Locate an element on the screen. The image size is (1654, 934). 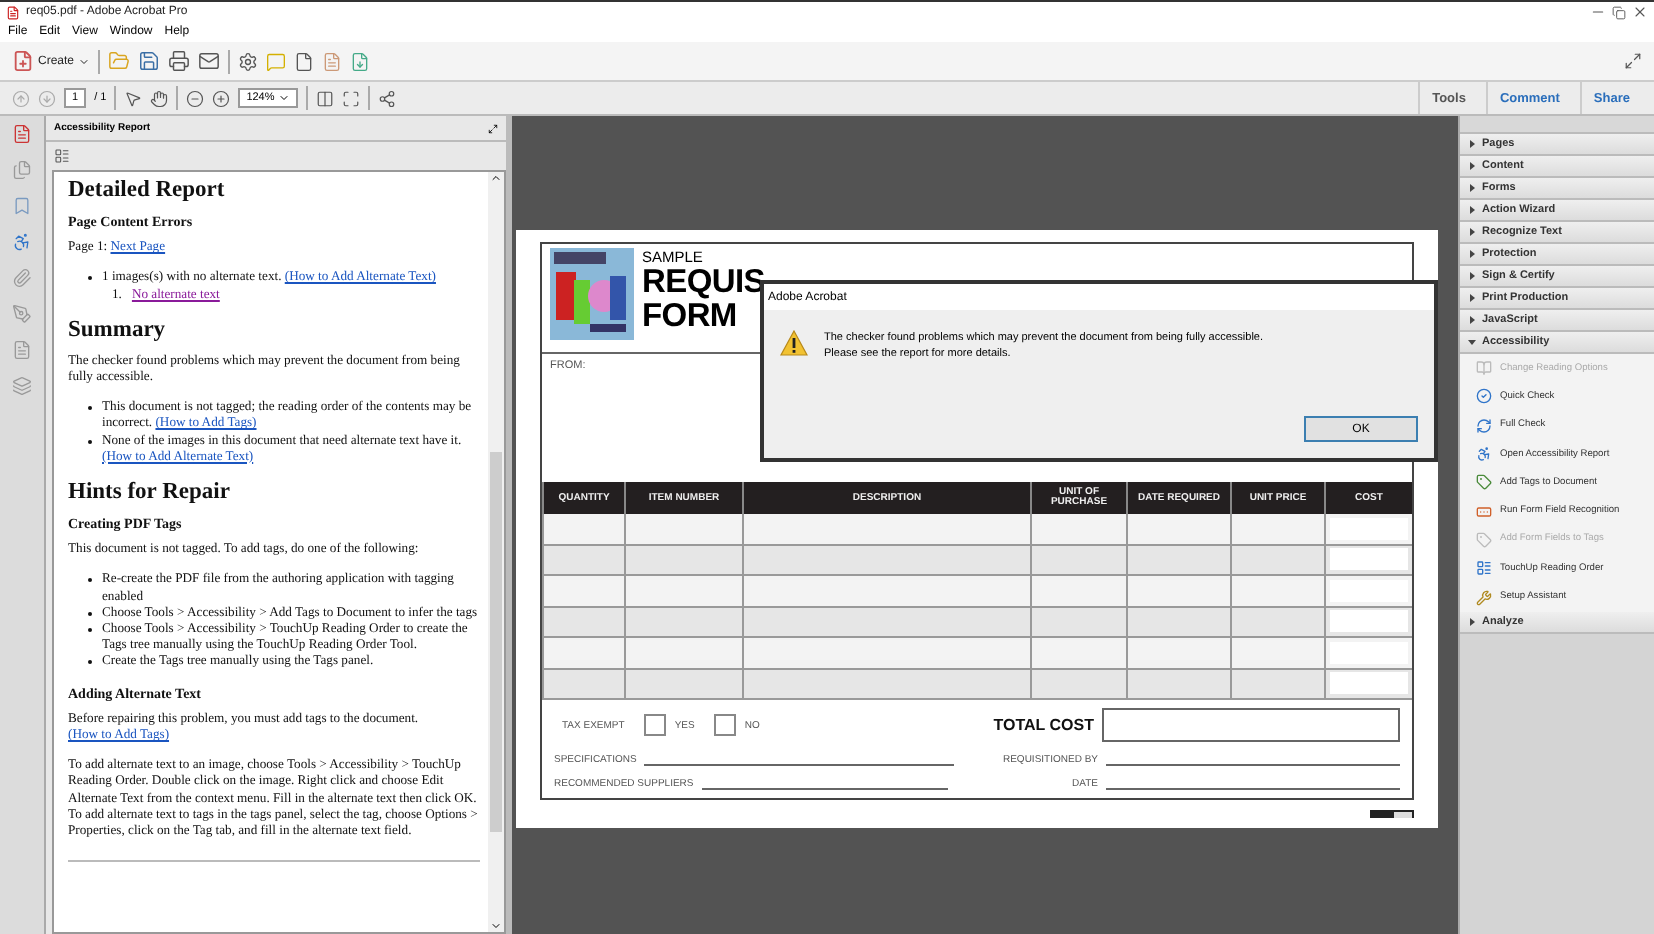
report-icon is located at coordinates (22, 134).